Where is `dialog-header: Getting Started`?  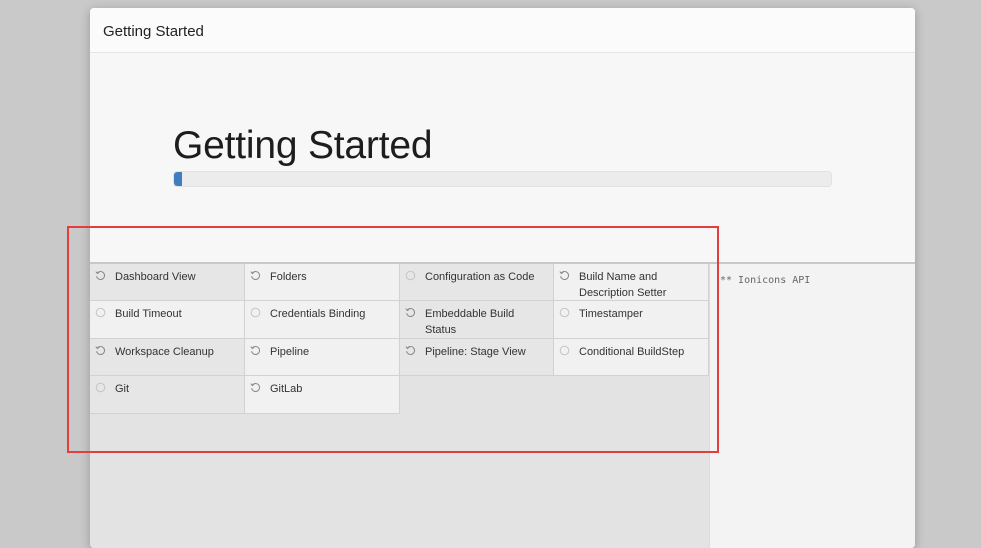
dialog-header: Getting Started is located at coordinates (502, 30).